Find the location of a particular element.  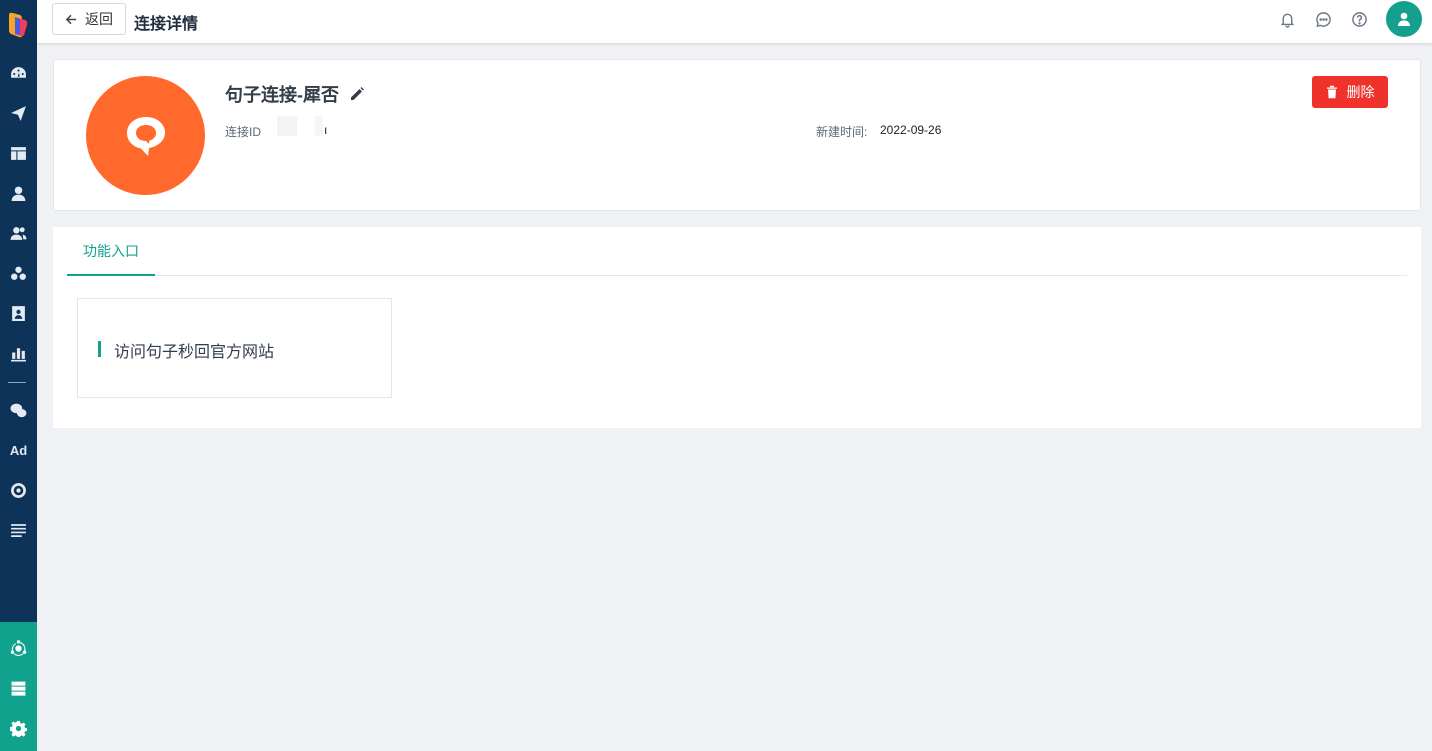

top-bar: 返回 连接详情 is located at coordinates (734, 21).